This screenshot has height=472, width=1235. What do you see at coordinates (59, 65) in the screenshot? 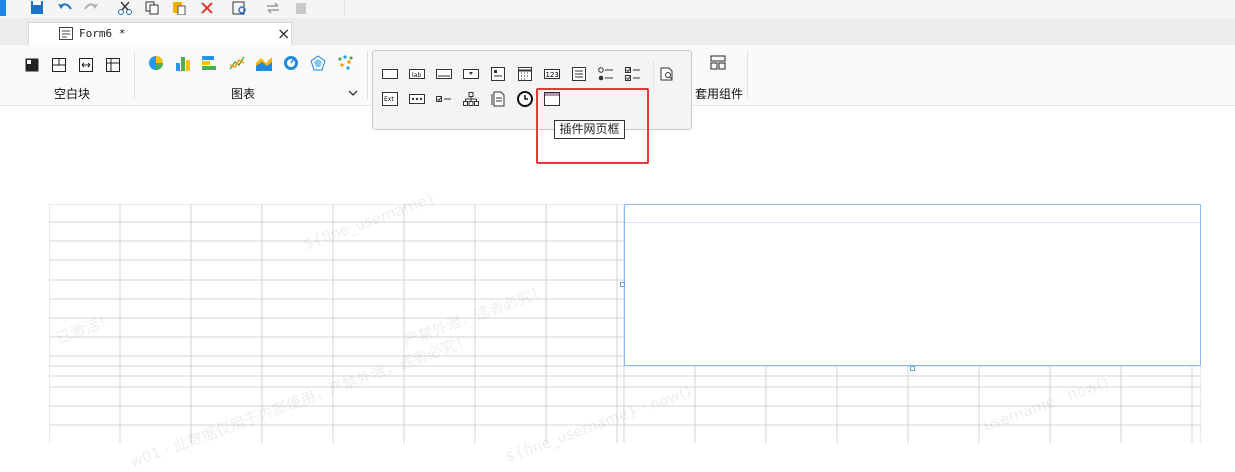
I see `split-horizontal-icon` at bounding box center [59, 65].